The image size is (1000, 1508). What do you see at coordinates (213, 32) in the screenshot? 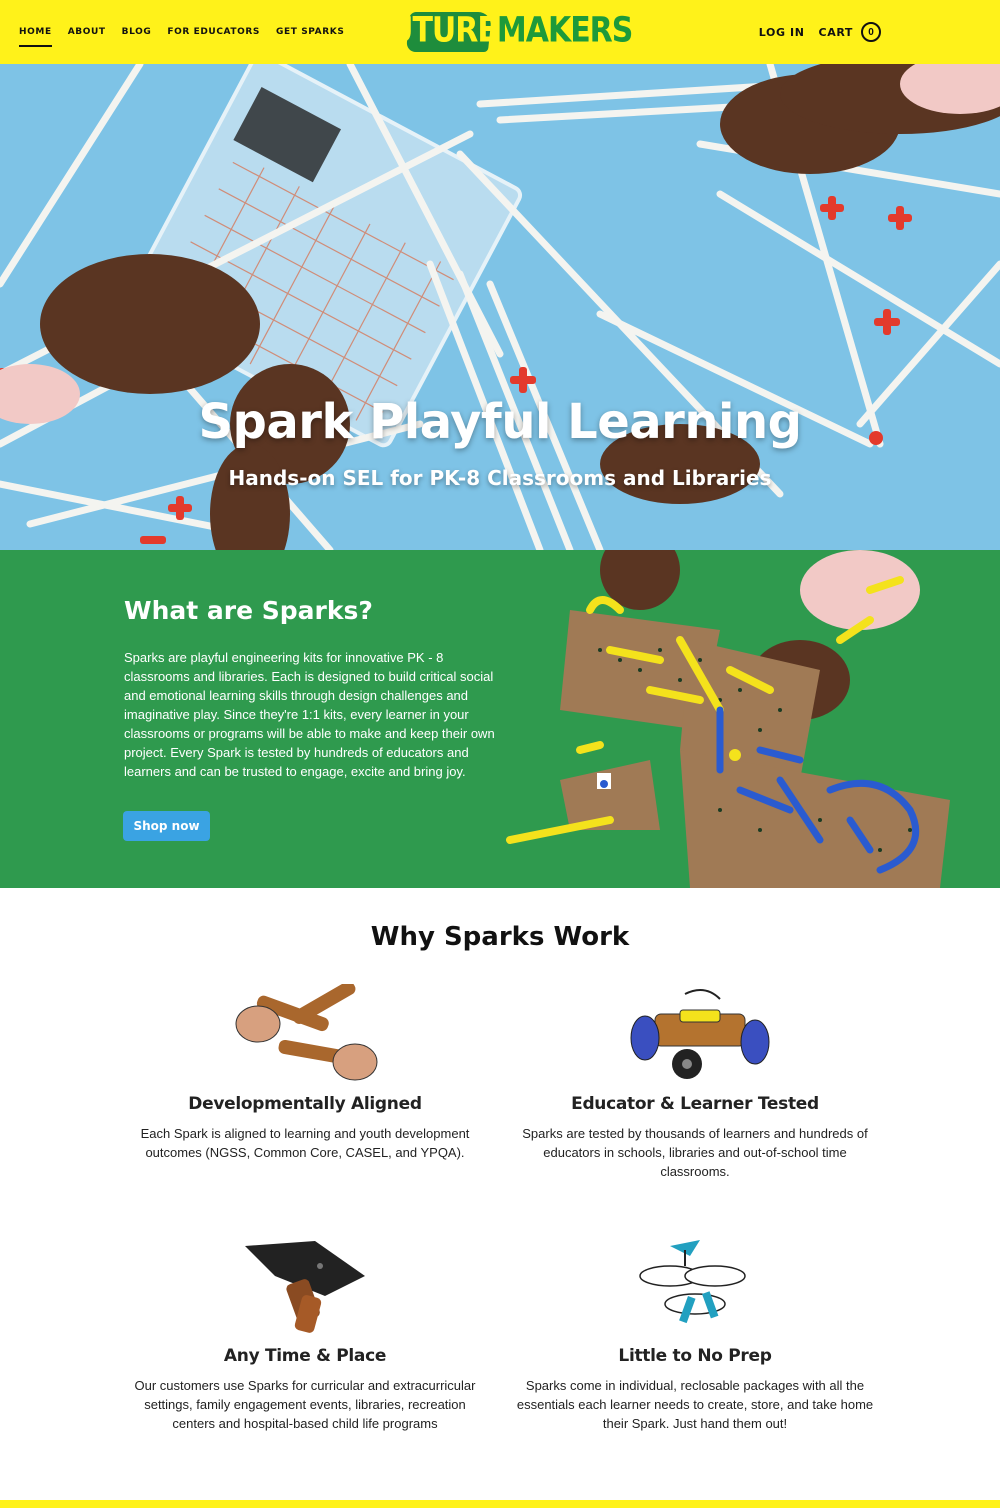
I see `nav-for-educators: FOR EDUCATORS` at bounding box center [213, 32].